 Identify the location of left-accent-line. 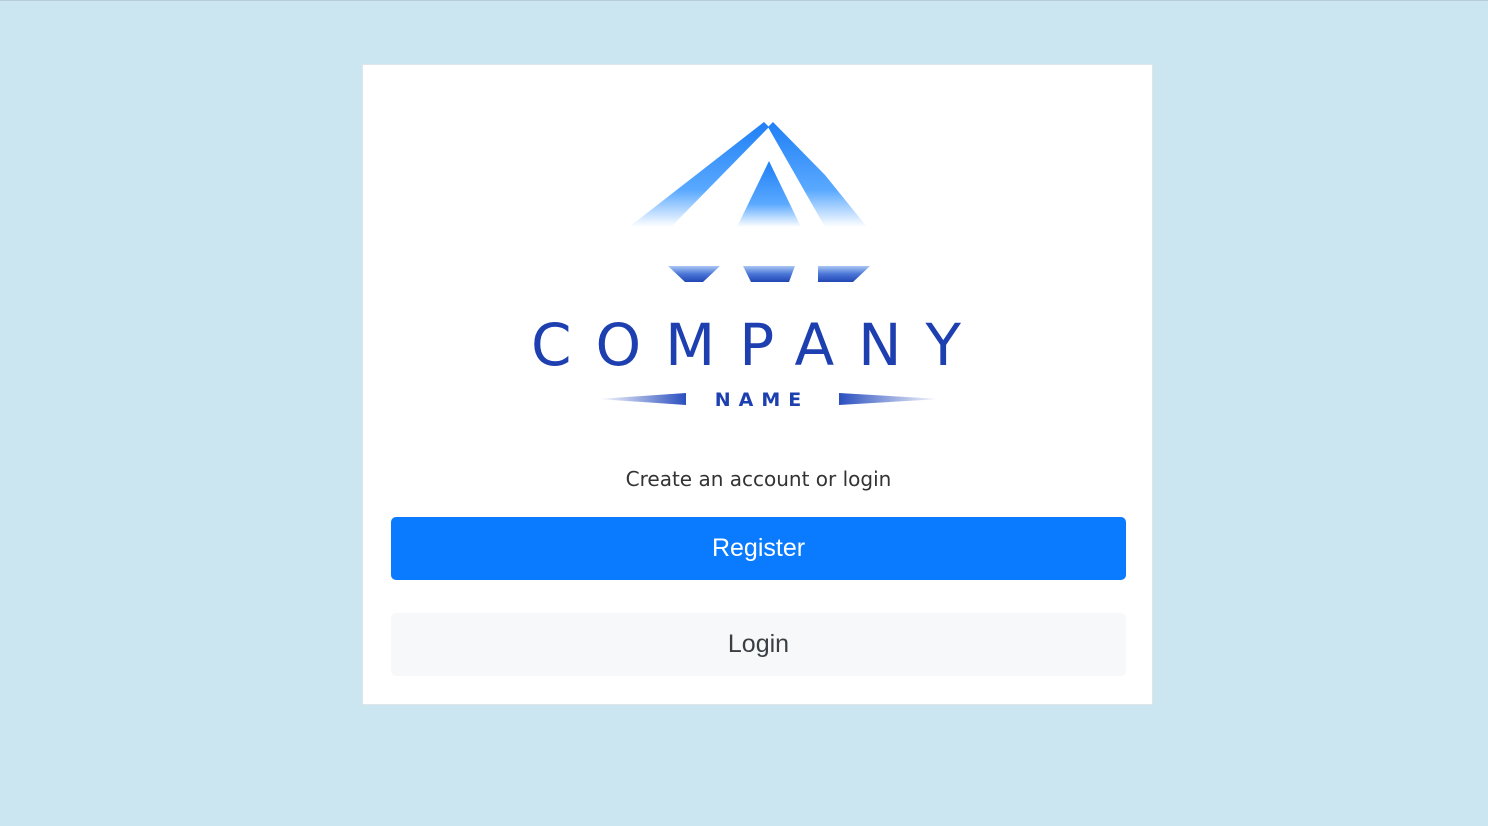
(642, 399).